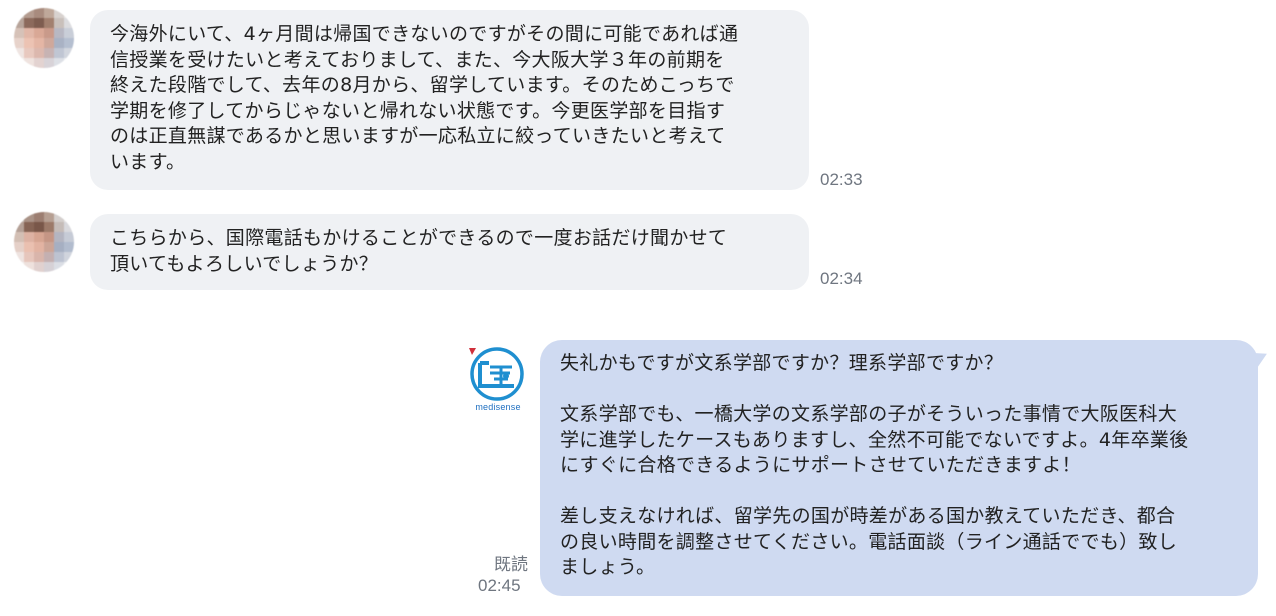 The width and height of the screenshot is (1276, 616). What do you see at coordinates (499, 585) in the screenshot?
I see `message-timestamp: 02:45` at bounding box center [499, 585].